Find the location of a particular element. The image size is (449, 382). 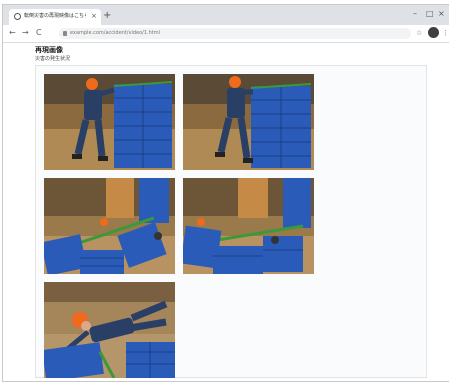

page-title: 再現画像 is located at coordinates (49, 50).